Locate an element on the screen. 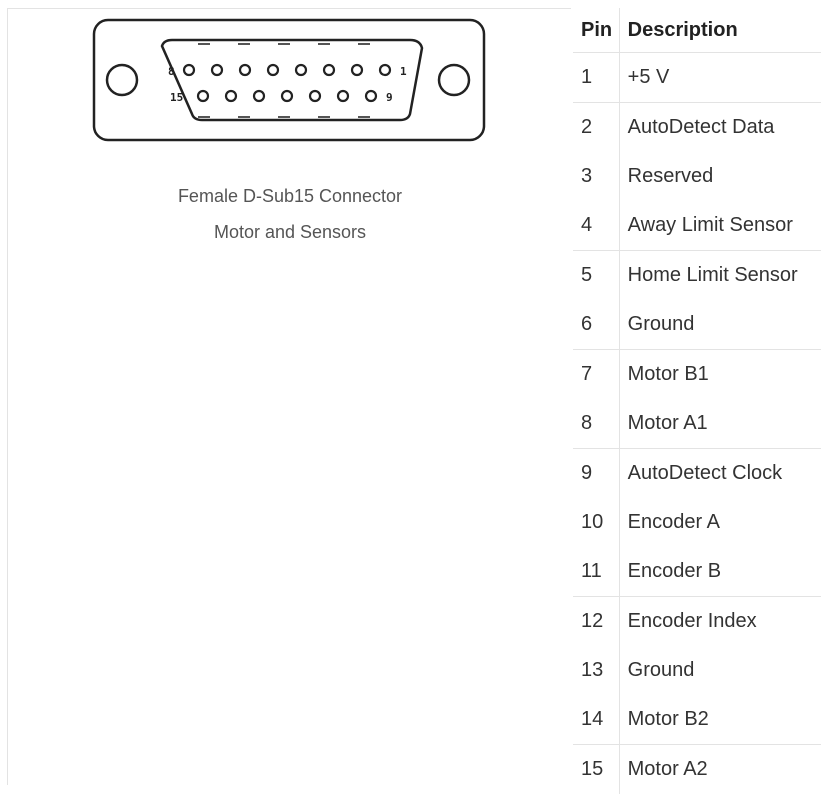 This screenshot has height=794, width=821. pin-number: 11 is located at coordinates (596, 572).